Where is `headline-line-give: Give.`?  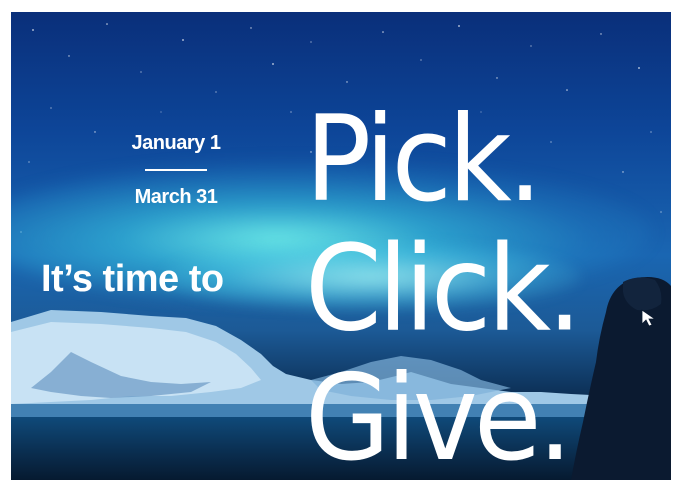 headline-line-give: Give. is located at coordinates (439, 414).